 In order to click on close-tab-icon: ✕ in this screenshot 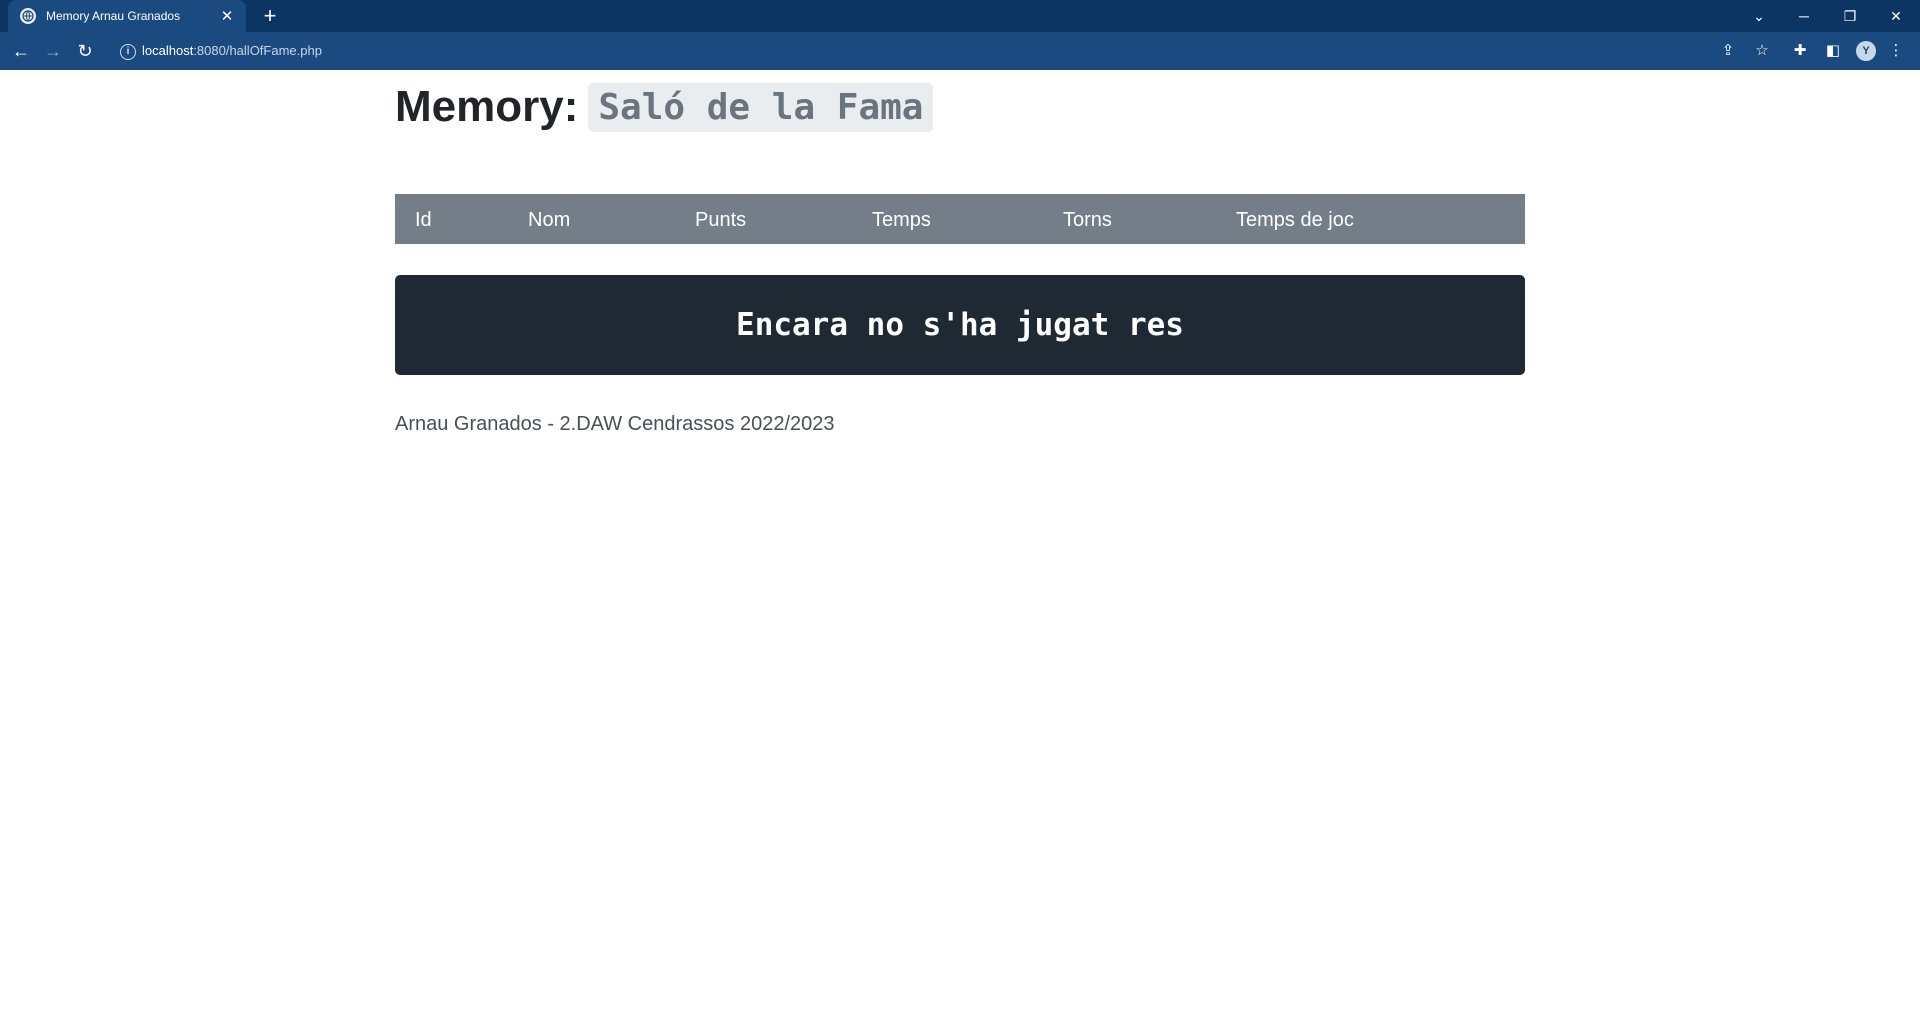, I will do `click(227, 16)`.